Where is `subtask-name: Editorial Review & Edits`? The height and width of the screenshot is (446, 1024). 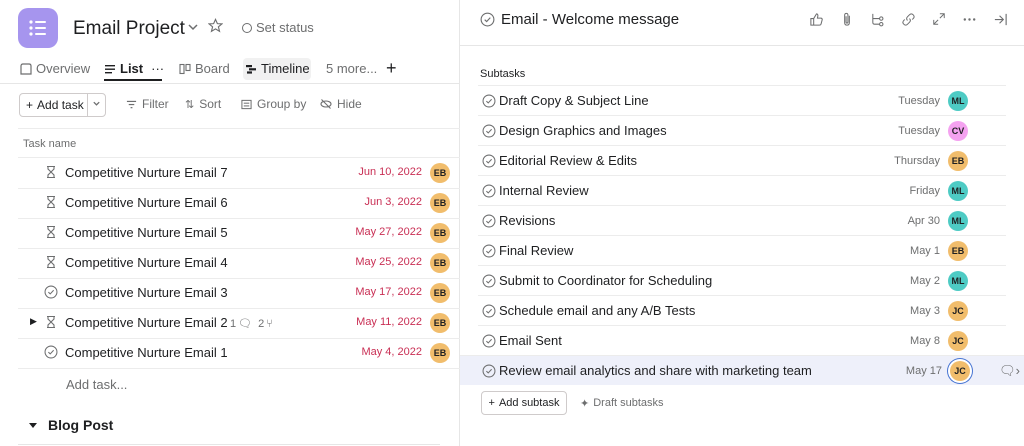 subtask-name: Editorial Review & Edits is located at coordinates (568, 160).